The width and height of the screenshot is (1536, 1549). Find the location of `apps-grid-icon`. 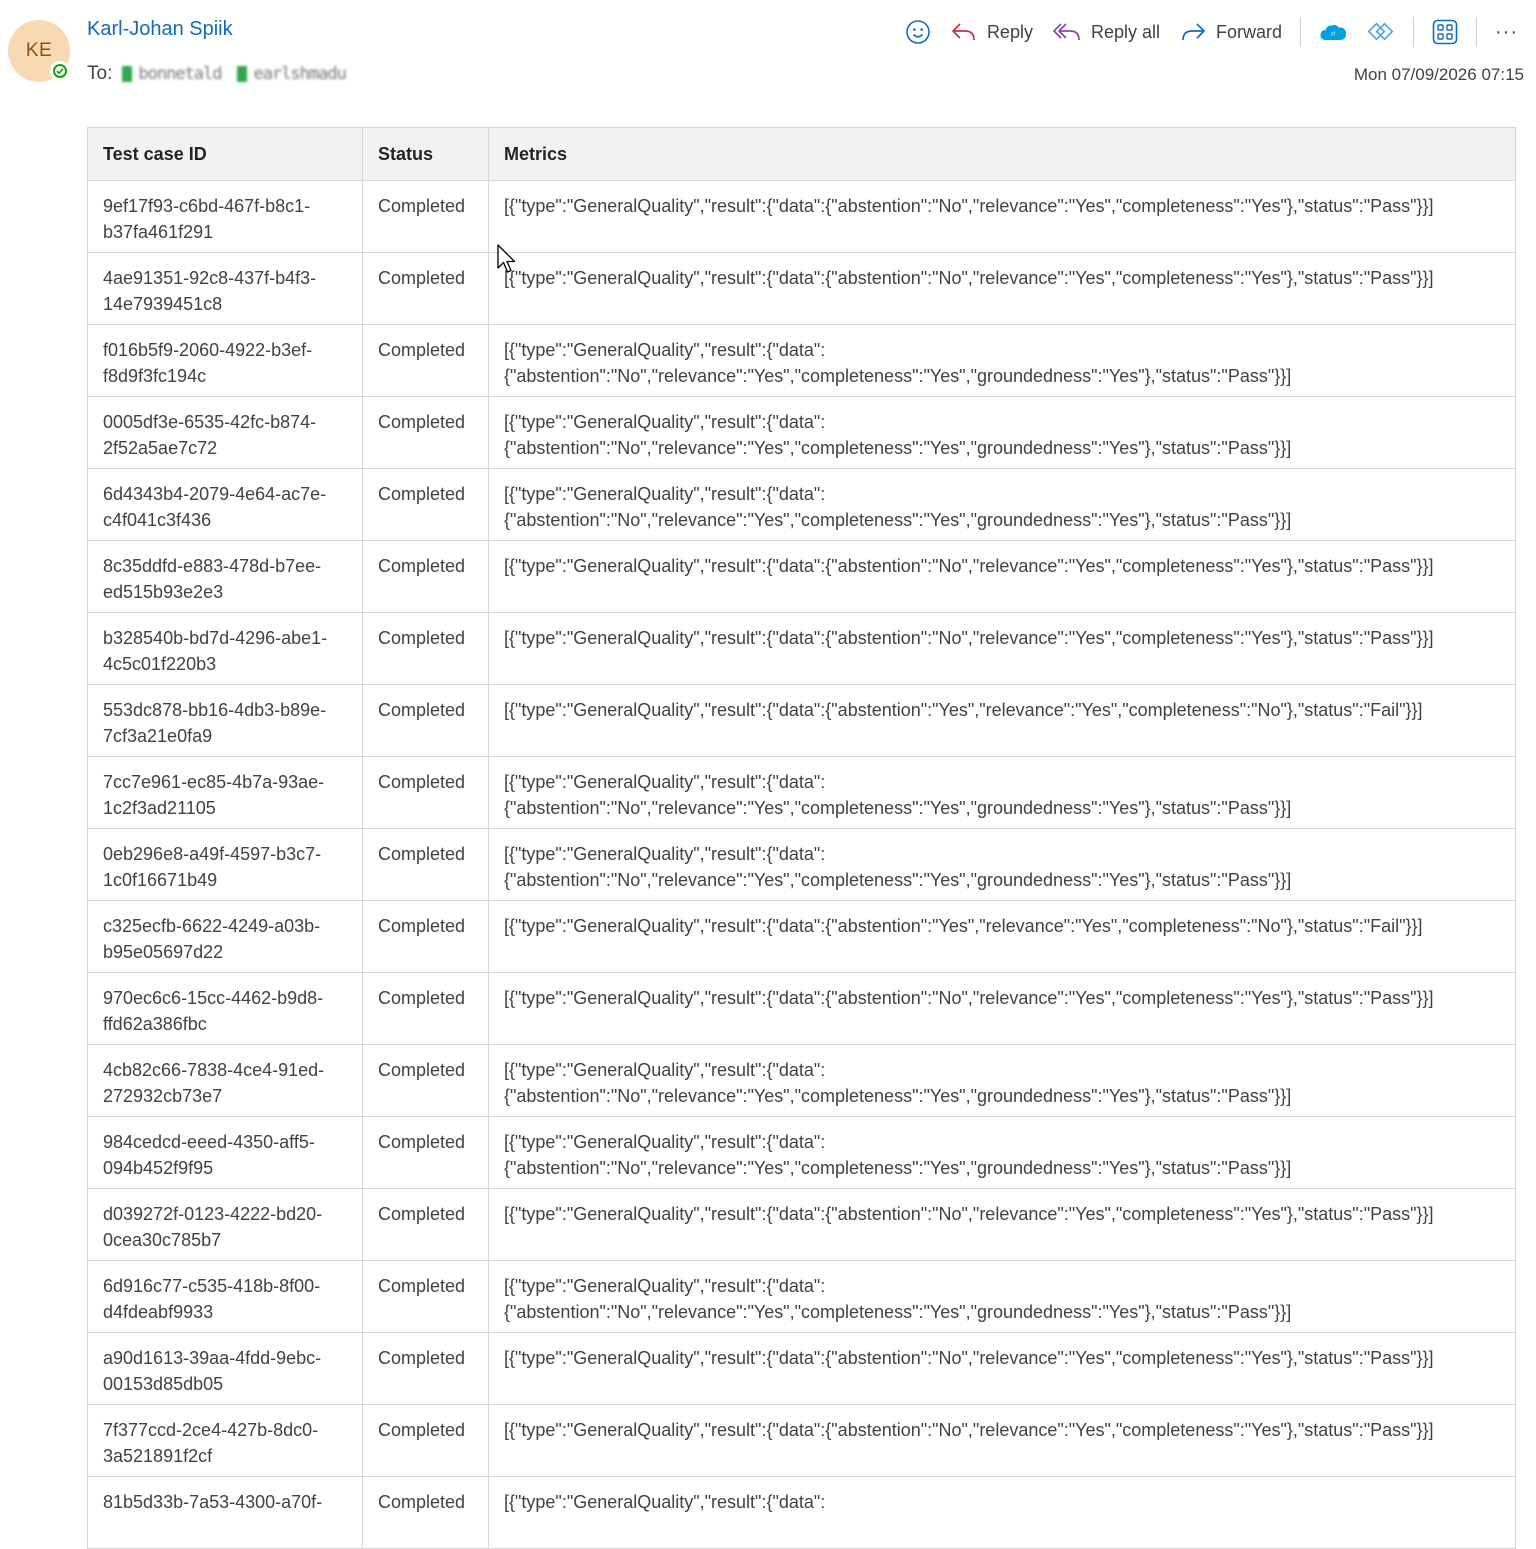

apps-grid-icon is located at coordinates (1445, 32).